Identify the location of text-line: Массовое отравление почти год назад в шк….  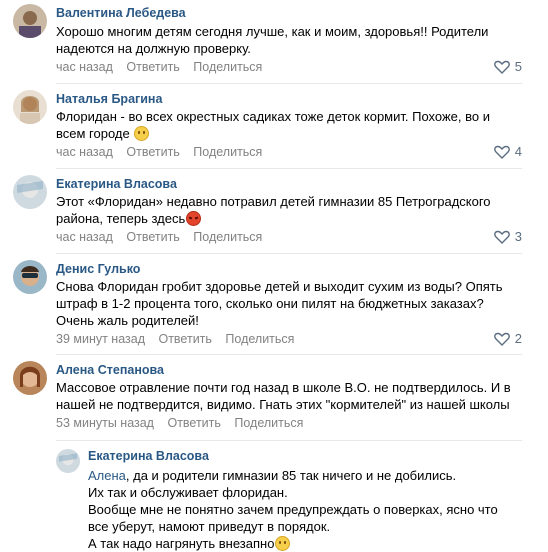
(283, 387).